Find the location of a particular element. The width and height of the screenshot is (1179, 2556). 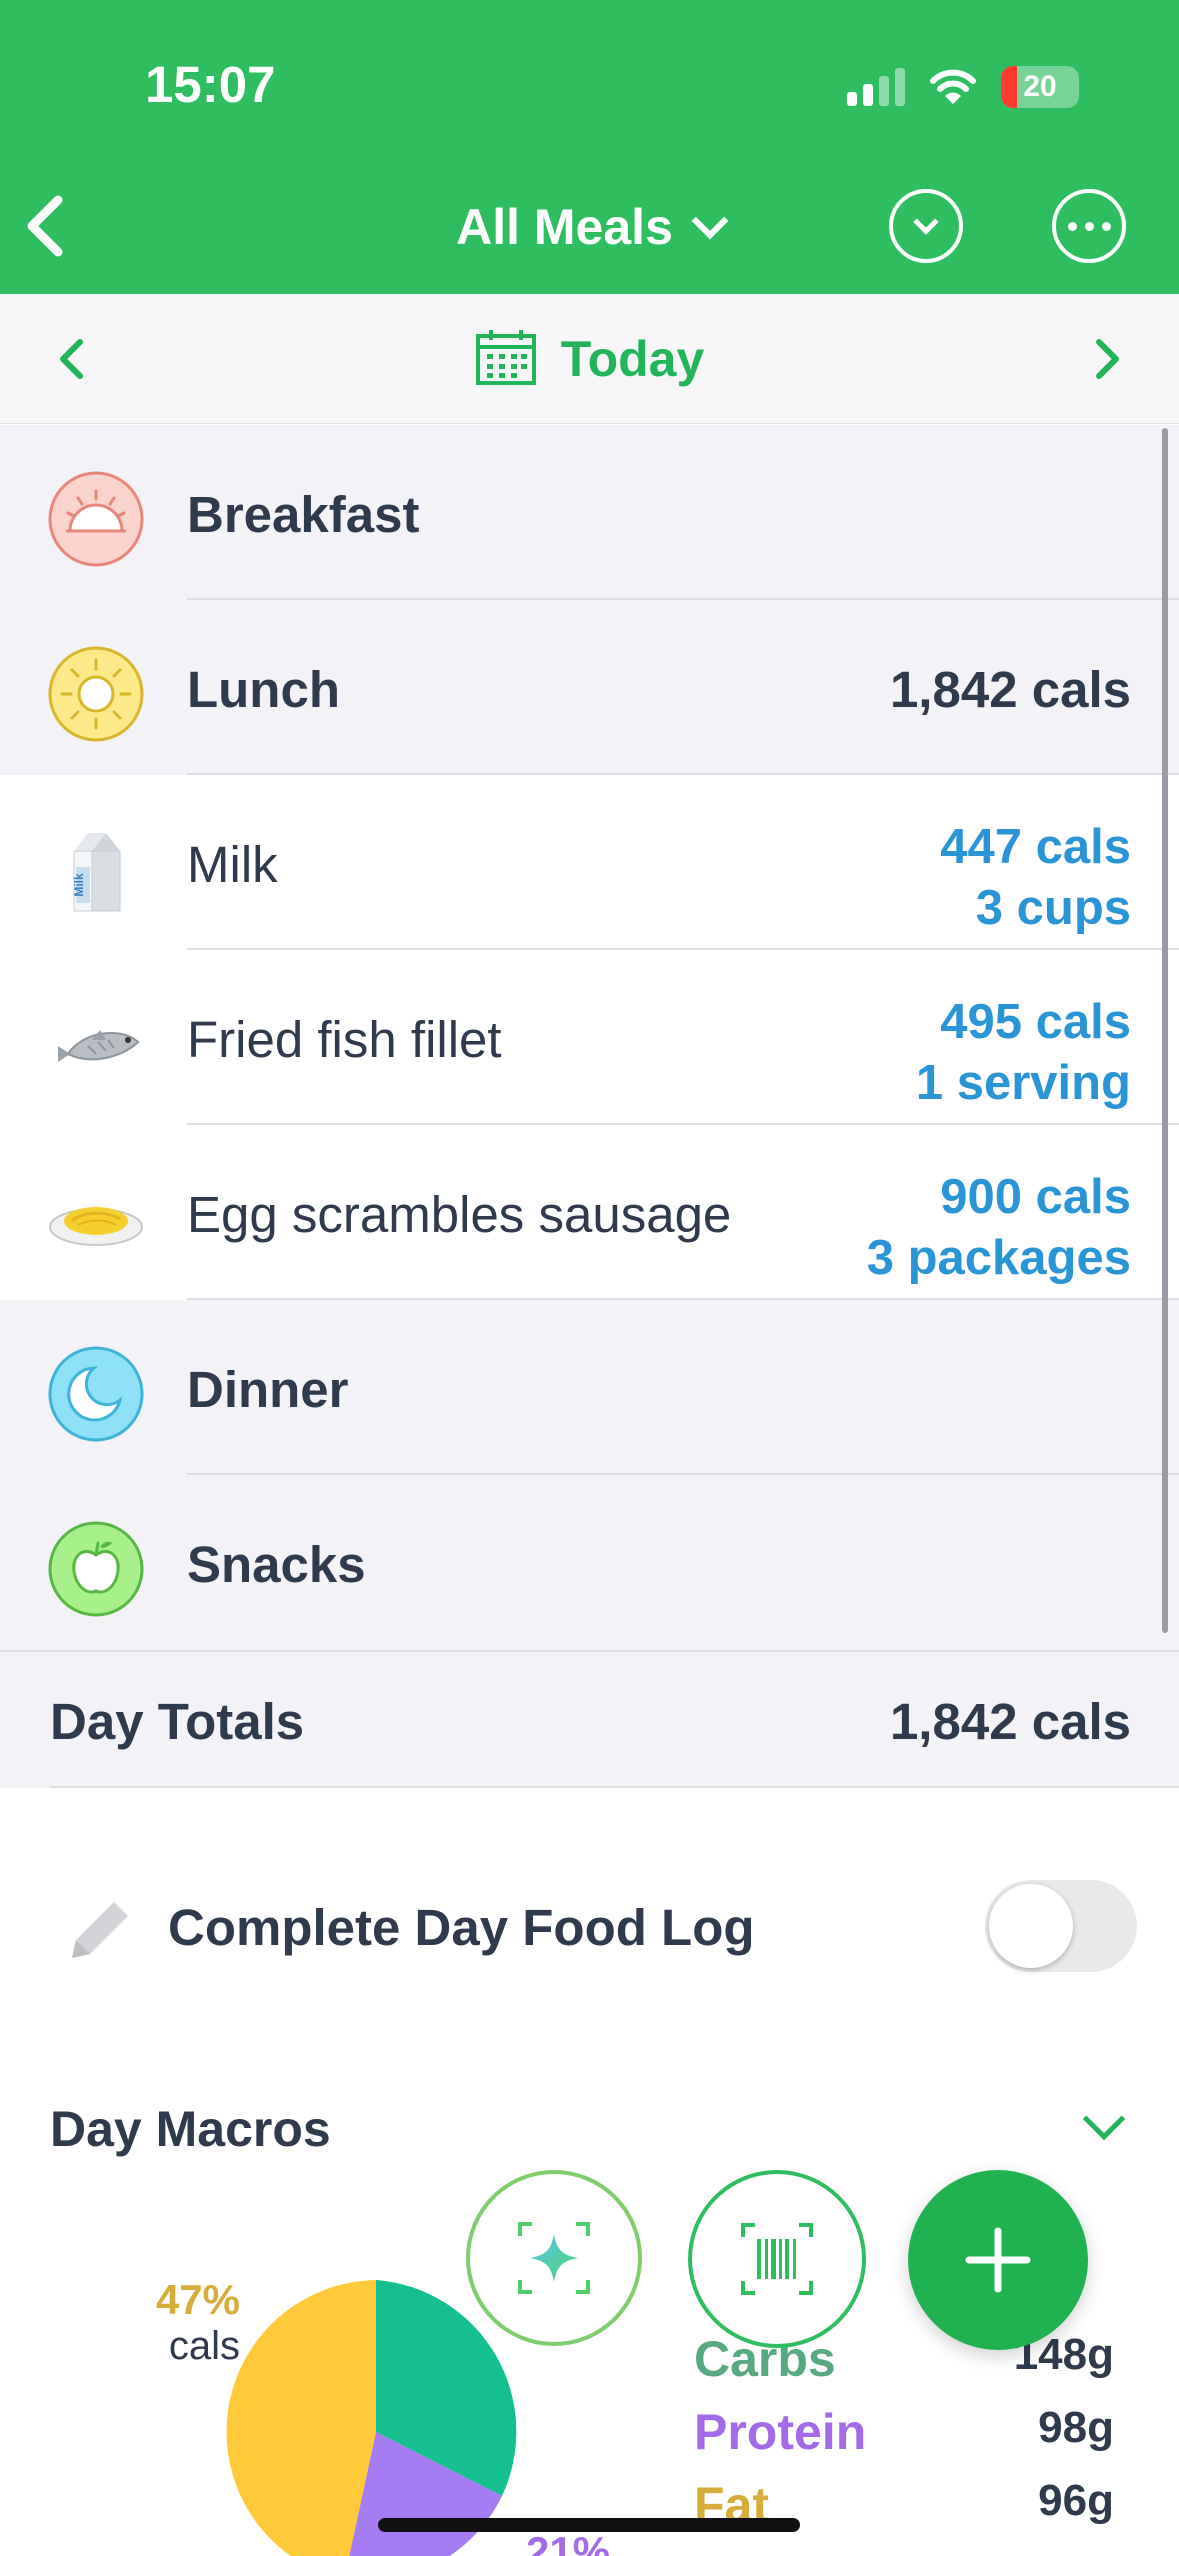

calendar-icon is located at coordinates (505, 357).